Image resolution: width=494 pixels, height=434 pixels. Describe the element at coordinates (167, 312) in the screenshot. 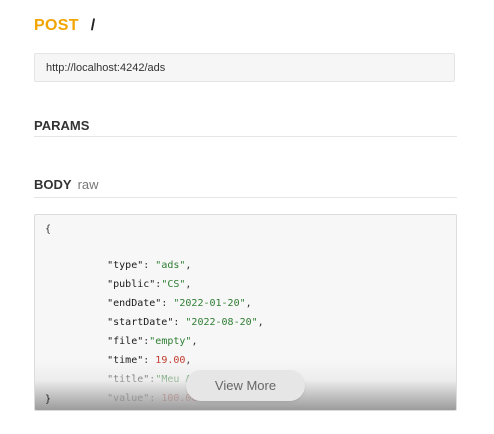

I see `code-line: "startDate": "2022-08-20",` at that location.